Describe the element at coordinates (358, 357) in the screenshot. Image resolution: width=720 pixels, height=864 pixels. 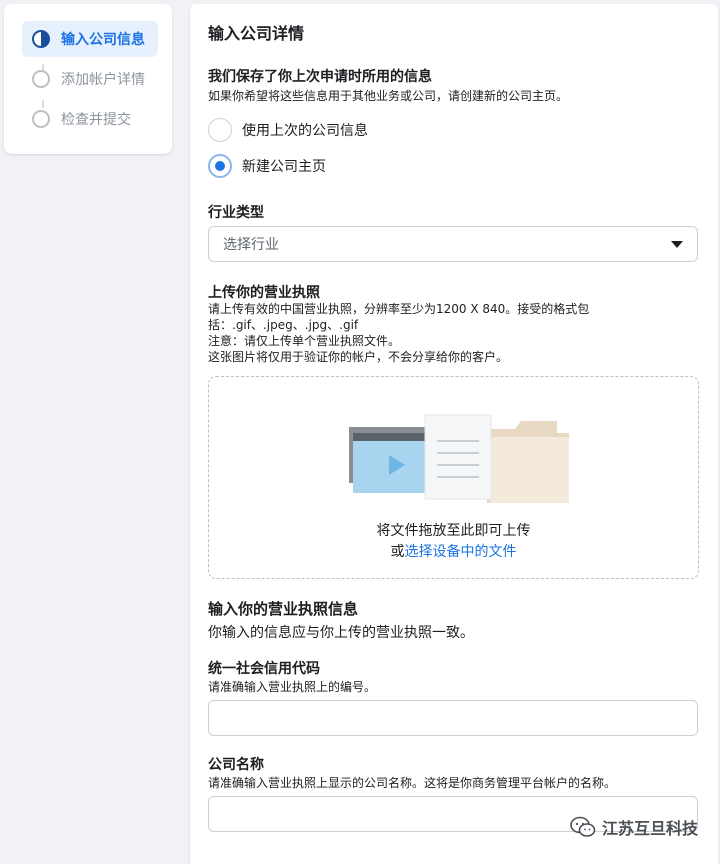
I see `desc-line: 这张图片将仅用于验证你的帐户，不会分享给你的客户。` at that location.